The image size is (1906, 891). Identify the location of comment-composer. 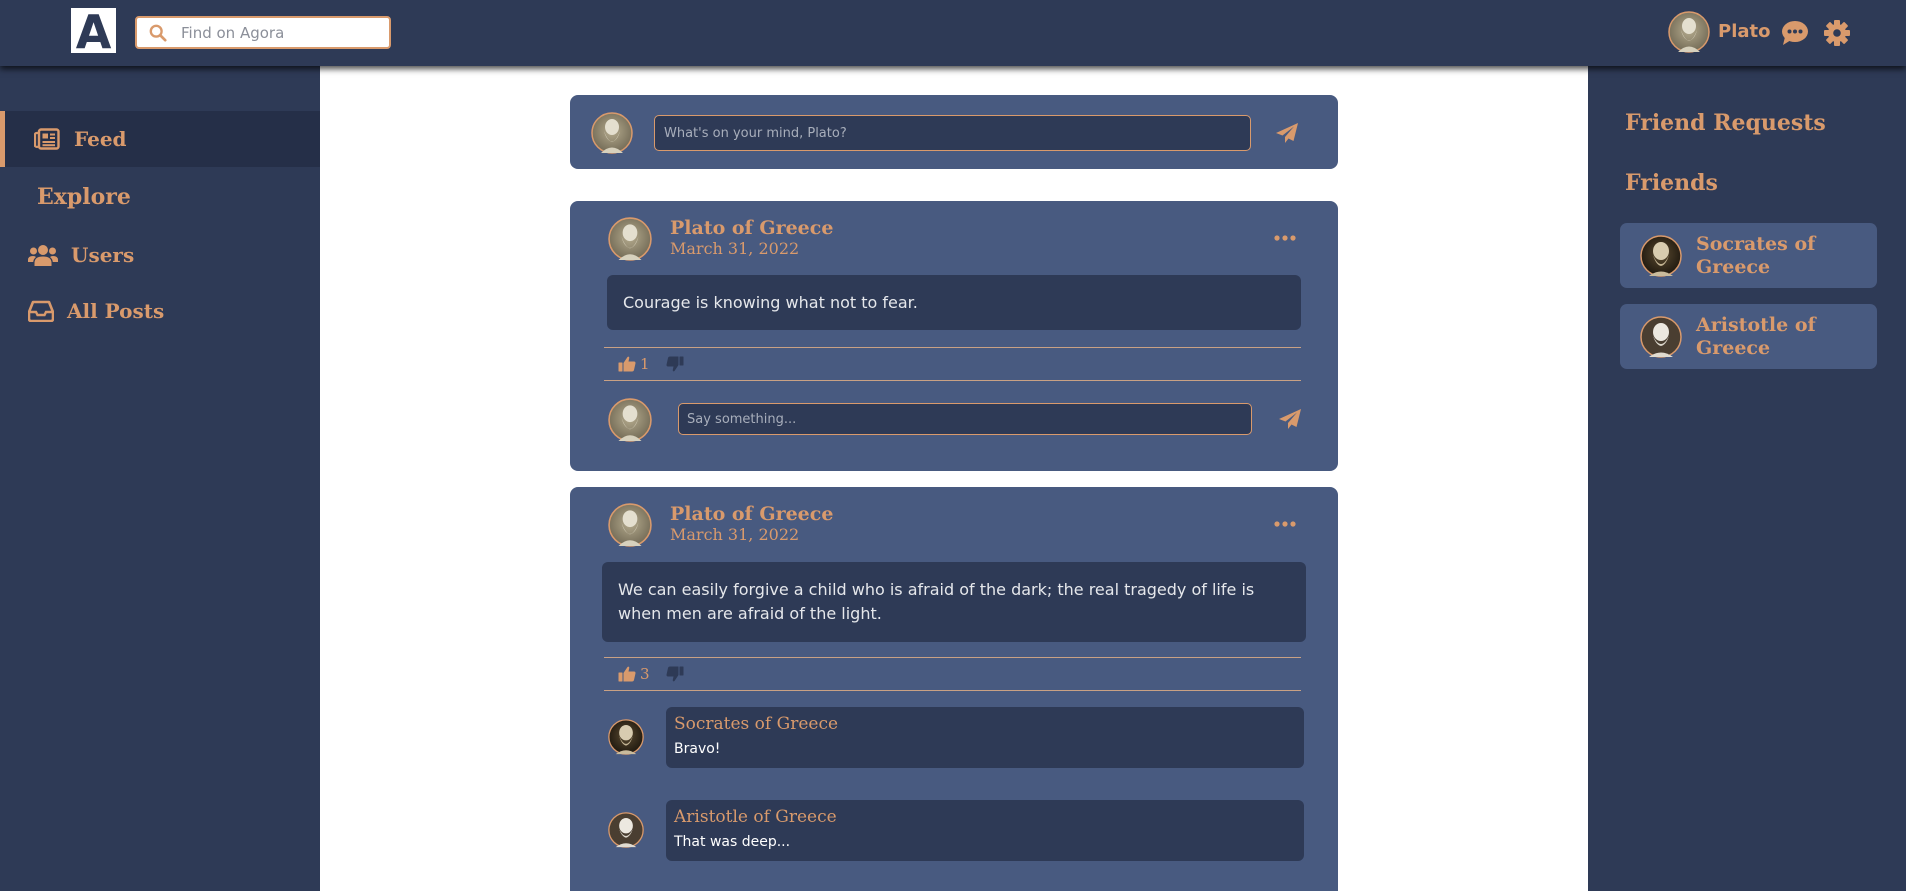
(954, 420).